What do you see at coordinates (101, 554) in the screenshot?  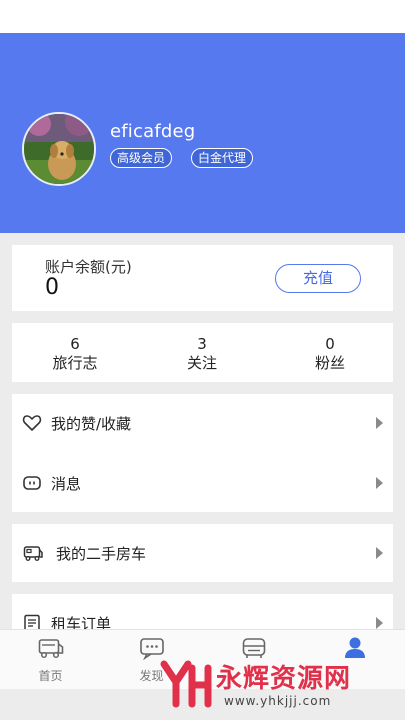 I see `menu-label: 我的二手房车` at bounding box center [101, 554].